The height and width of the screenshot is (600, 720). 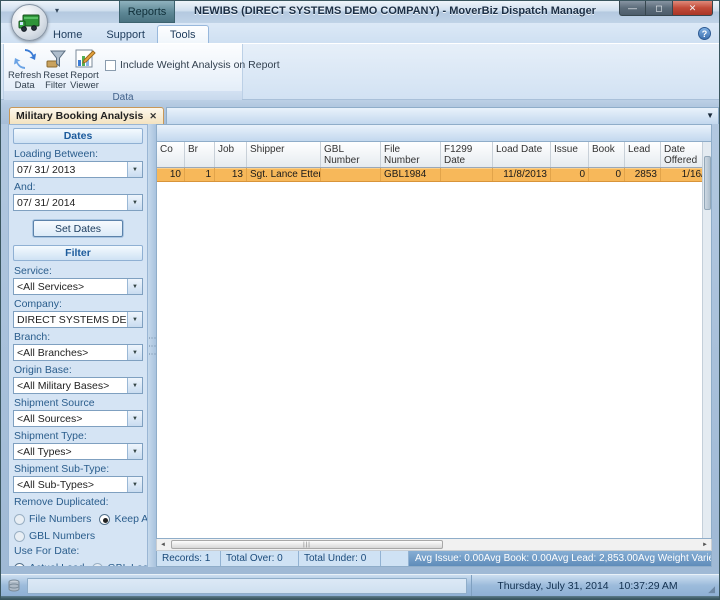 What do you see at coordinates (152, 345) in the screenshot?
I see `sidebar-splitter-handle: ⋮⋮⋮` at bounding box center [152, 345].